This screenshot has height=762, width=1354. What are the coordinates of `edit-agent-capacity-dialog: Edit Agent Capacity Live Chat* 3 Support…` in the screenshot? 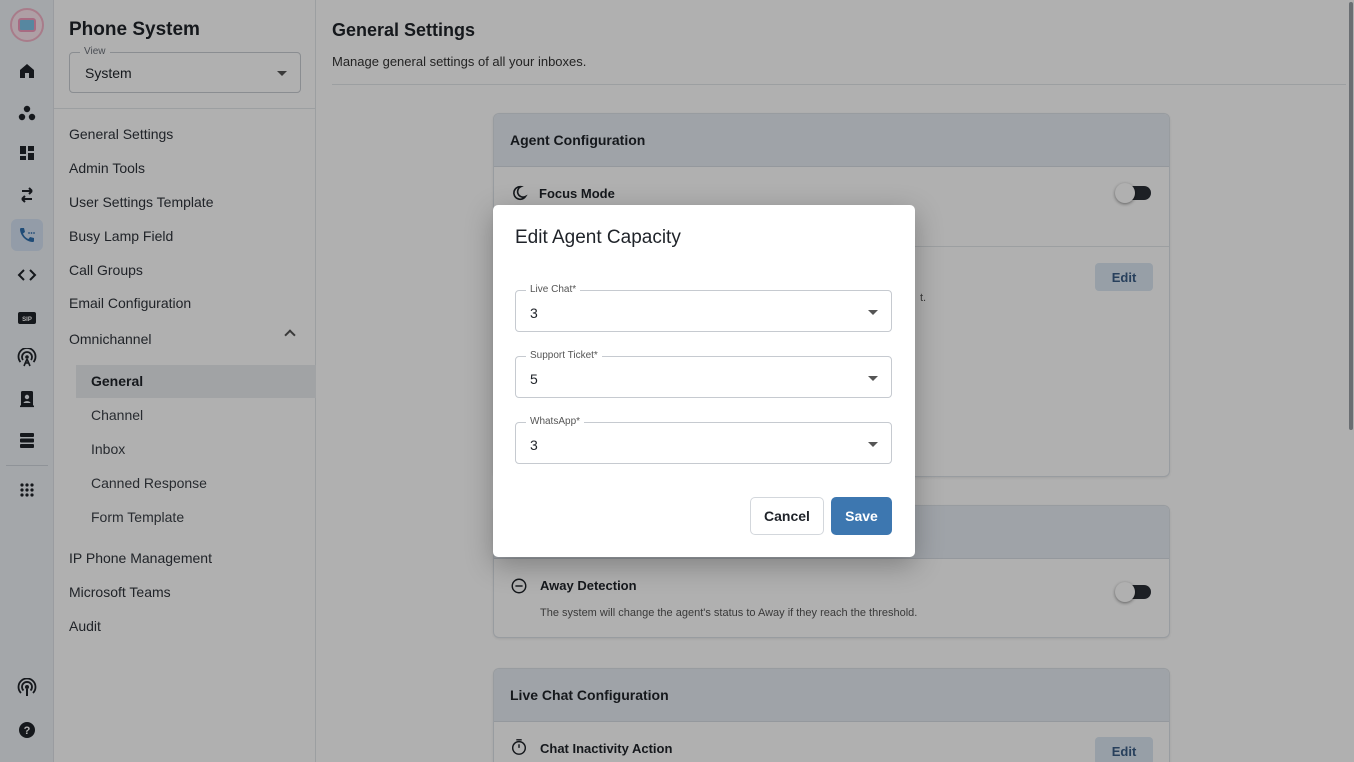 It's located at (704, 381).